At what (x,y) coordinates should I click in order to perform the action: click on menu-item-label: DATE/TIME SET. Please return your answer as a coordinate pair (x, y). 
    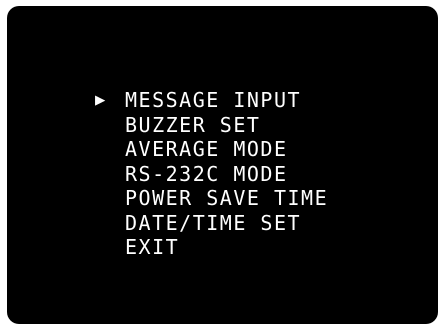
    Looking at the image, I should click on (213, 222).